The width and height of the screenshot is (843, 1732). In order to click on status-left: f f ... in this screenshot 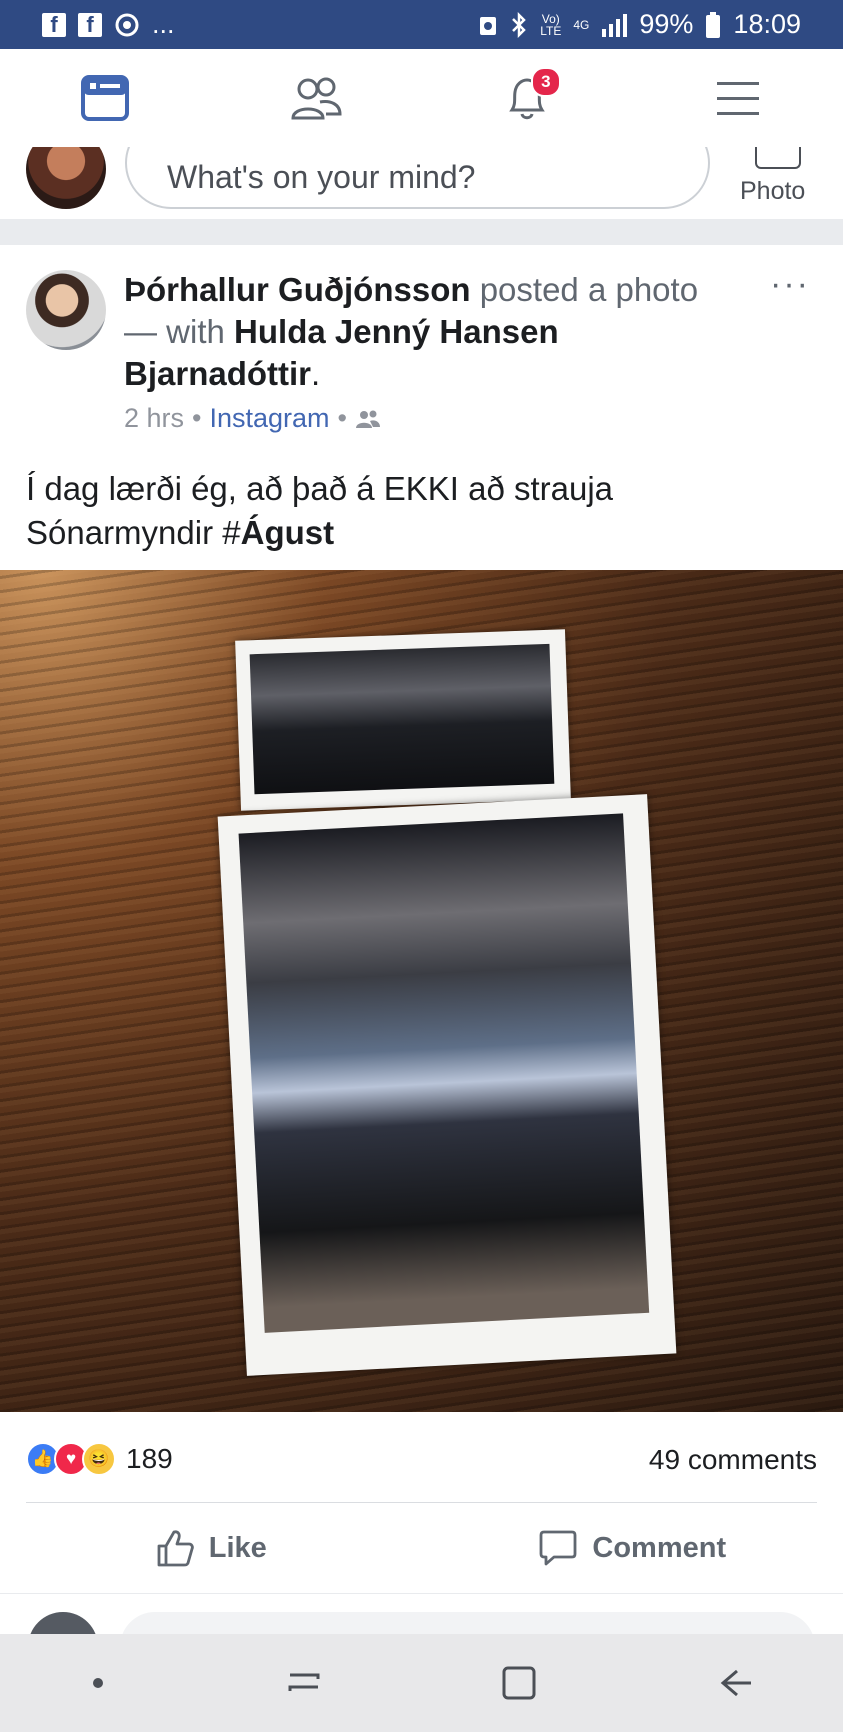, I will do `click(108, 24)`.